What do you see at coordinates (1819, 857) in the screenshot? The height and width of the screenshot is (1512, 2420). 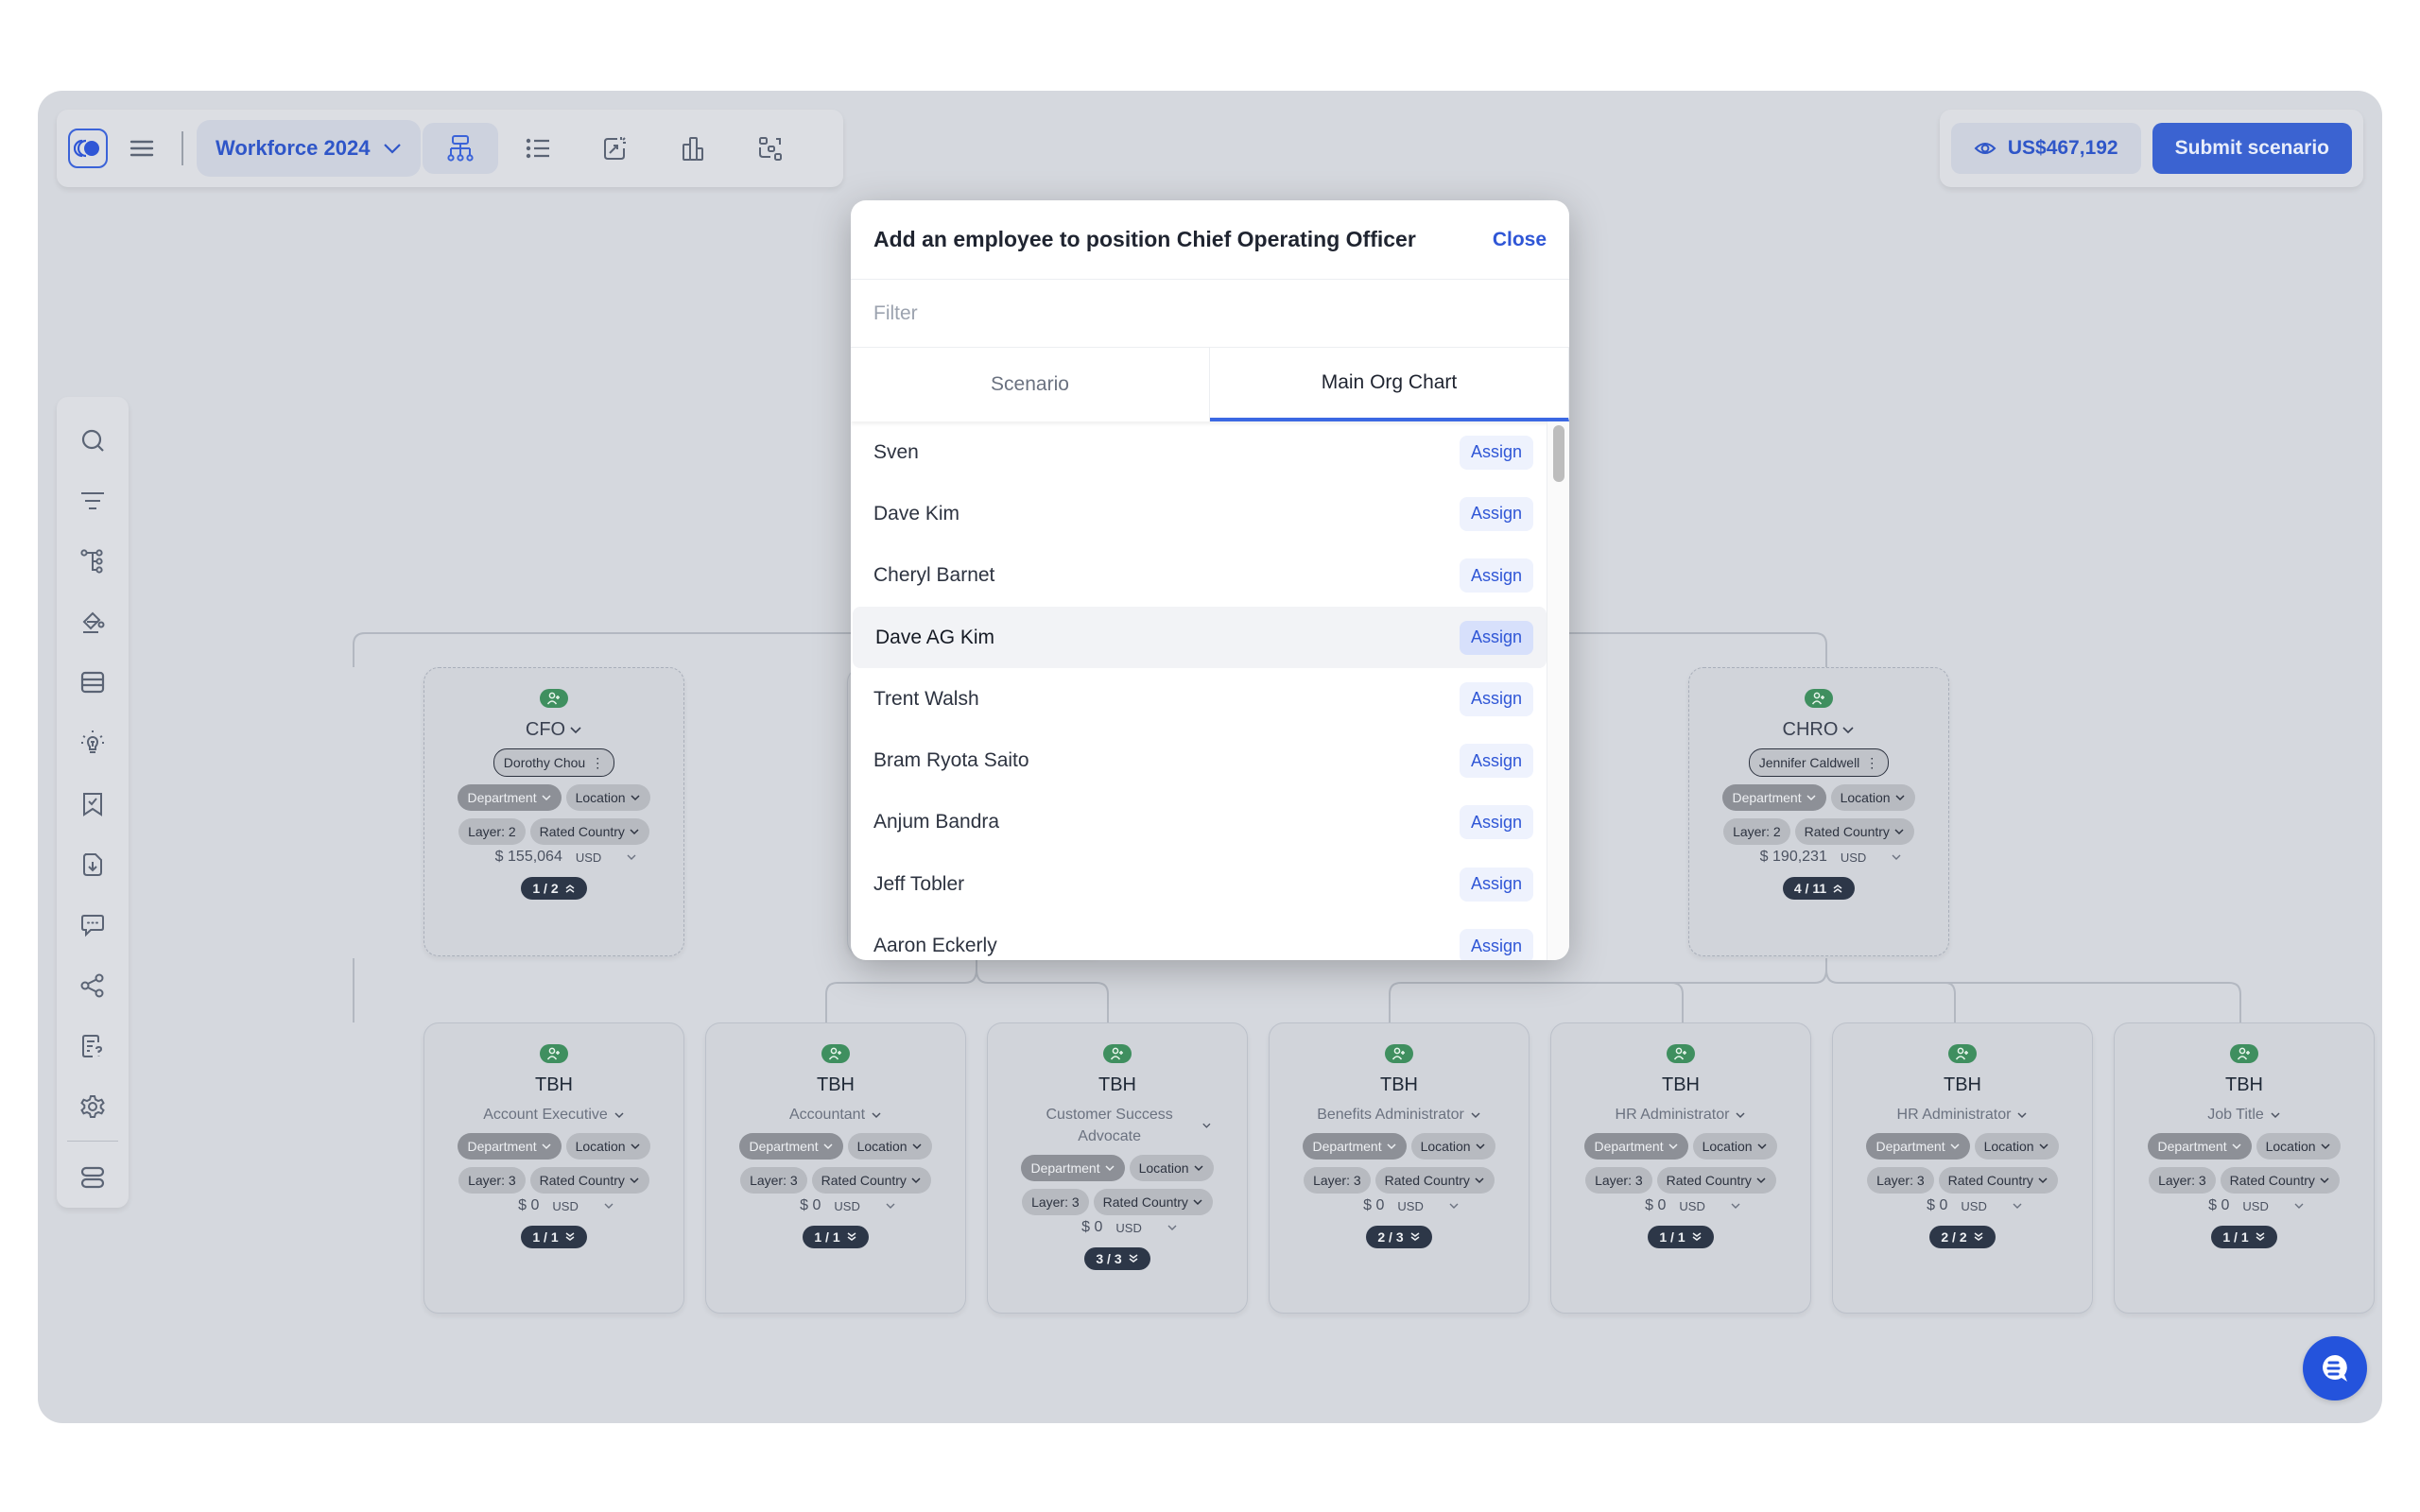 I see `salary-row: $ 190,231 USD` at bounding box center [1819, 857].